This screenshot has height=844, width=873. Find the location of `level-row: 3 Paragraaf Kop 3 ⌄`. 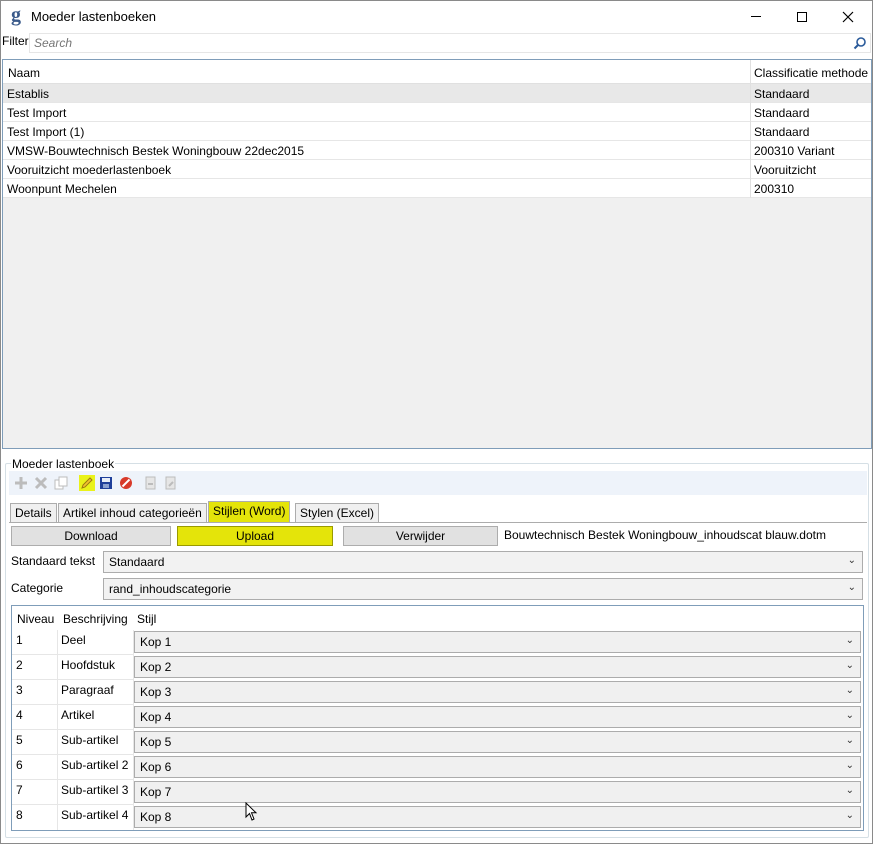

level-row: 3 Paragraaf Kop 3 ⌄ is located at coordinates (437, 692).